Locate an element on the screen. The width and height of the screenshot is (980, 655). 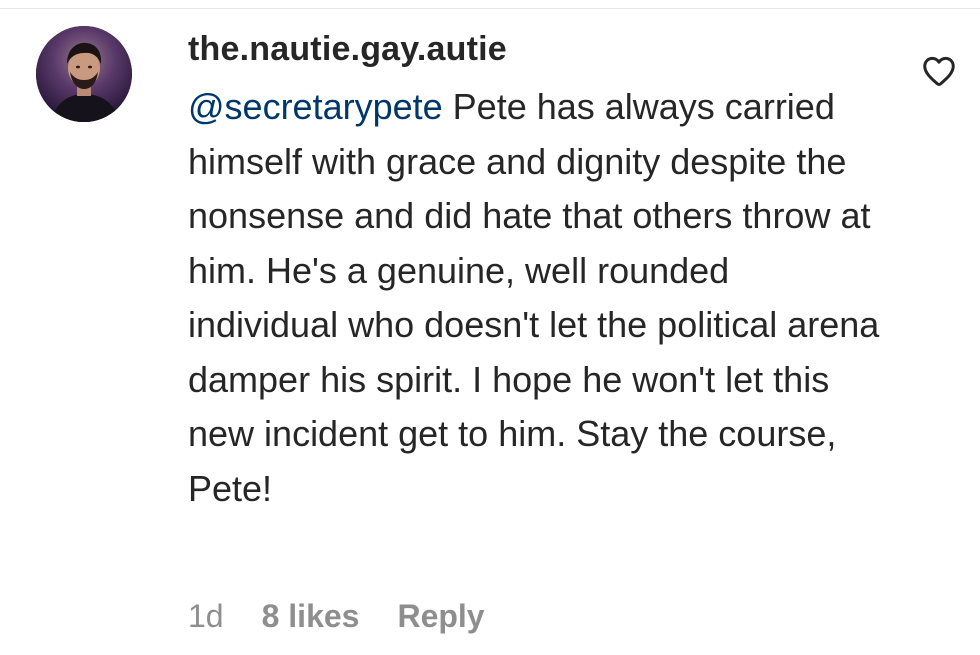
reply-button: Reply is located at coordinates (440, 616).